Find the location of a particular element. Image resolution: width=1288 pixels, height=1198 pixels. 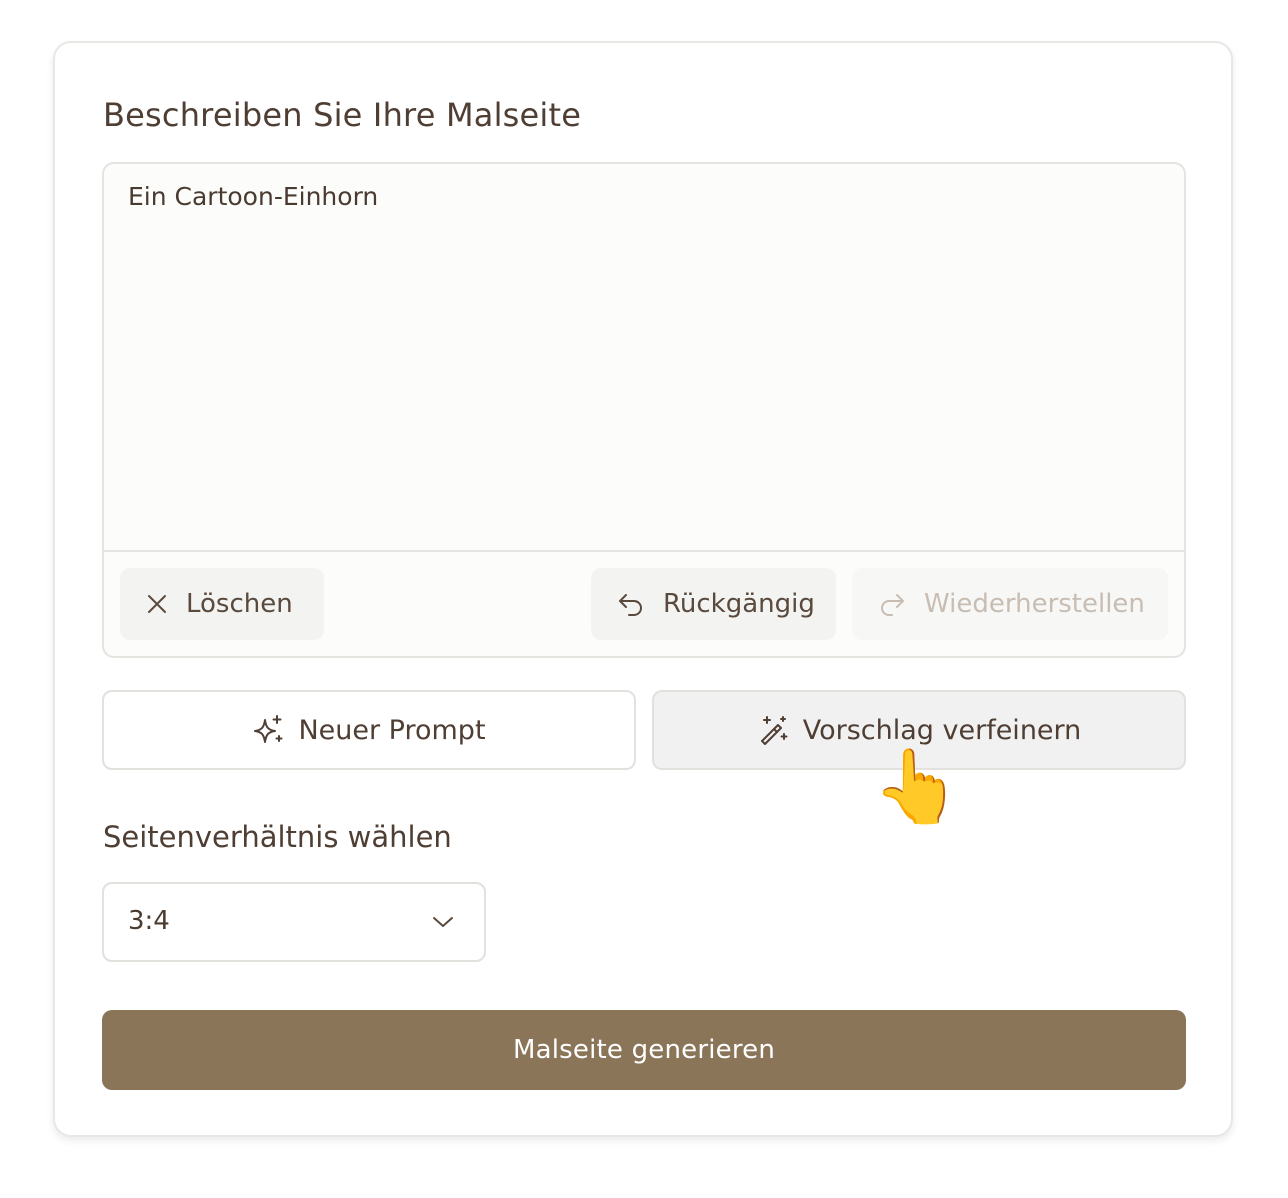

clear-button: Löschen is located at coordinates (222, 604).